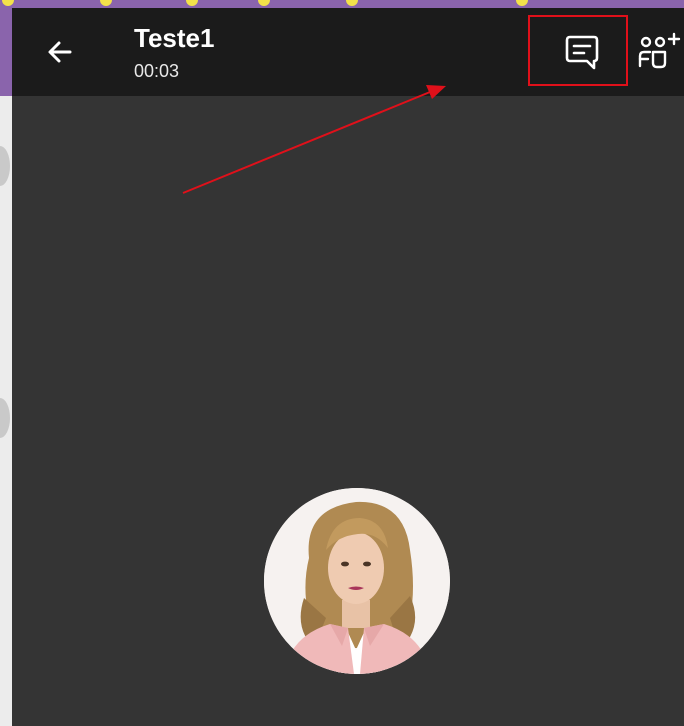  Describe the element at coordinates (578, 50) in the screenshot. I see `annotation-highlight-box` at that location.